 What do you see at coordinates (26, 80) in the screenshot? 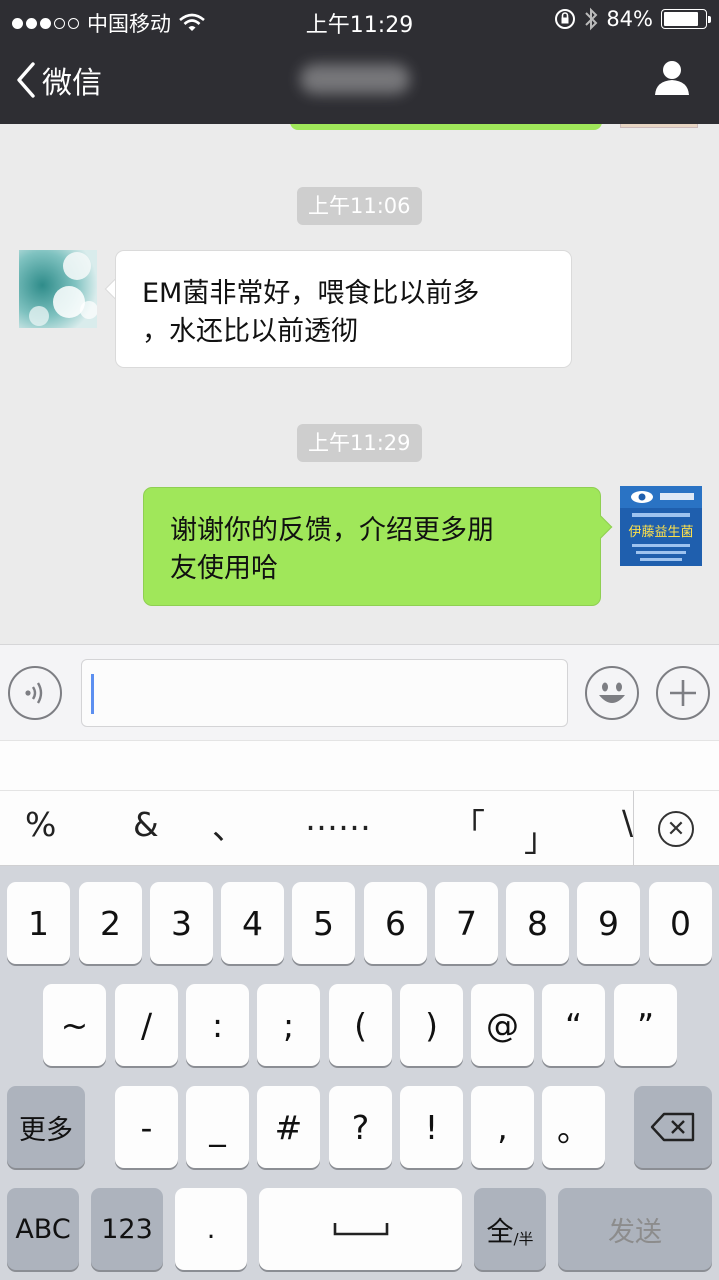
I see `chevron-left-icon` at bounding box center [26, 80].